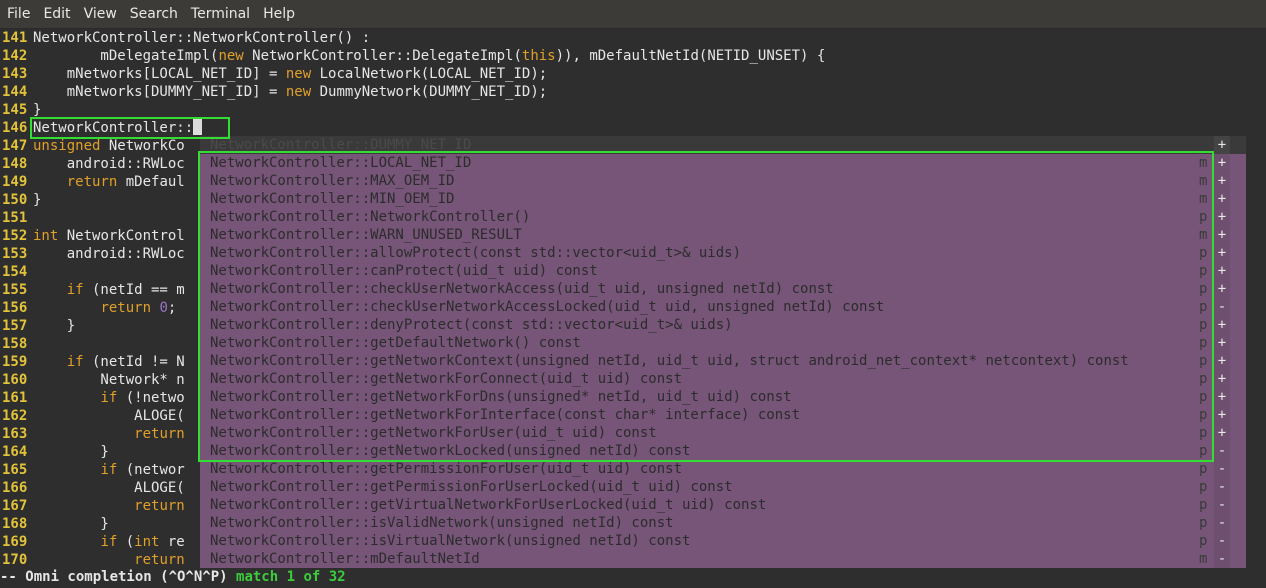 The height and width of the screenshot is (588, 1266). What do you see at coordinates (109, 182) in the screenshot?
I see `code-text: return mDefaul` at bounding box center [109, 182].